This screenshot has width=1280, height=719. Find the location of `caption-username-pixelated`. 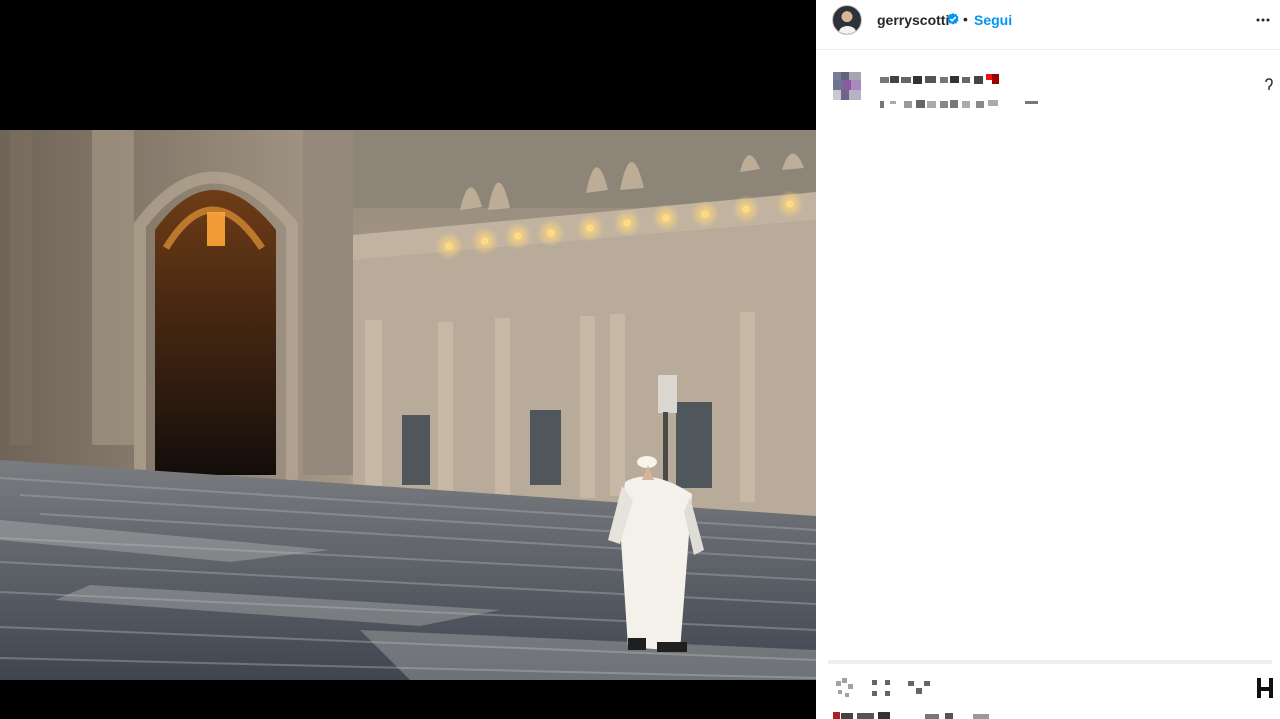

caption-username-pixelated is located at coordinates (940, 80).